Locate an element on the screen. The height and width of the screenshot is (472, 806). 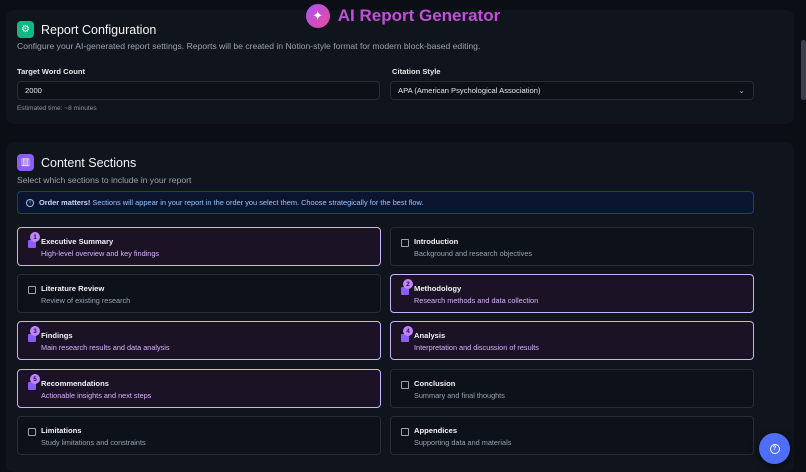
word-count-input is located at coordinates (198, 90).